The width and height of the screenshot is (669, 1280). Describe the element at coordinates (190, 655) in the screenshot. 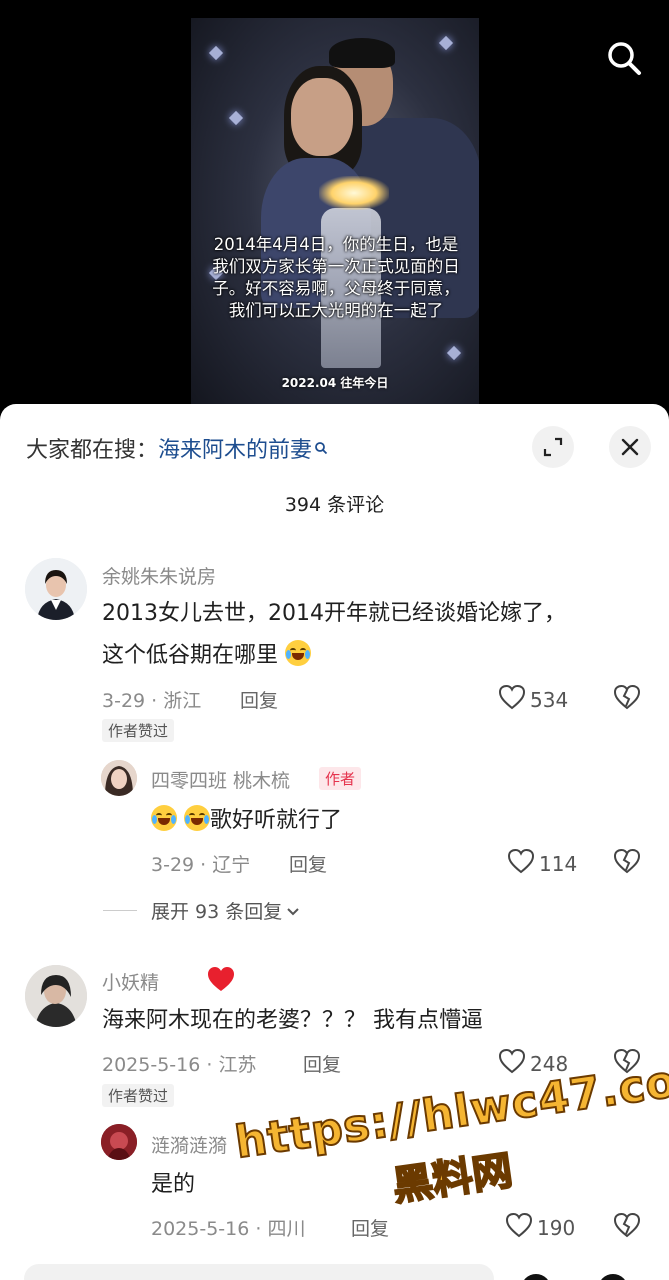

I see `comment-text-line-2: 这个低谷期在哪里` at that location.